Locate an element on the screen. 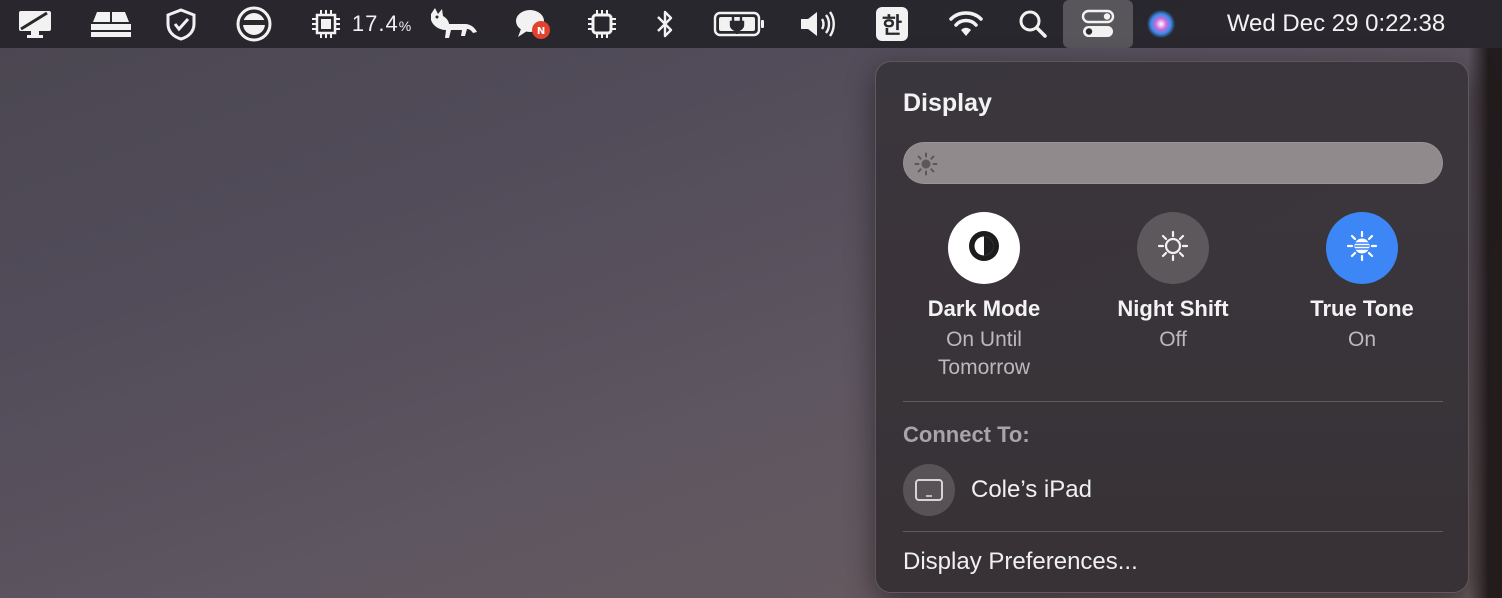 This screenshot has height=598, width=1502. cpu-chip-icon is located at coordinates (326, 24).